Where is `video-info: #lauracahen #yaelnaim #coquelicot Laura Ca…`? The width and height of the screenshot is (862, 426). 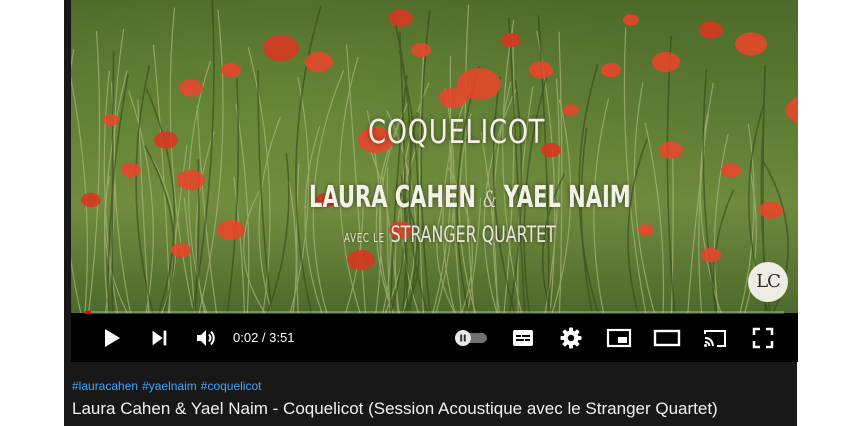
video-info: #lauracahen #yaelnaim #coquelicot Laura Ca… is located at coordinates (432, 399).